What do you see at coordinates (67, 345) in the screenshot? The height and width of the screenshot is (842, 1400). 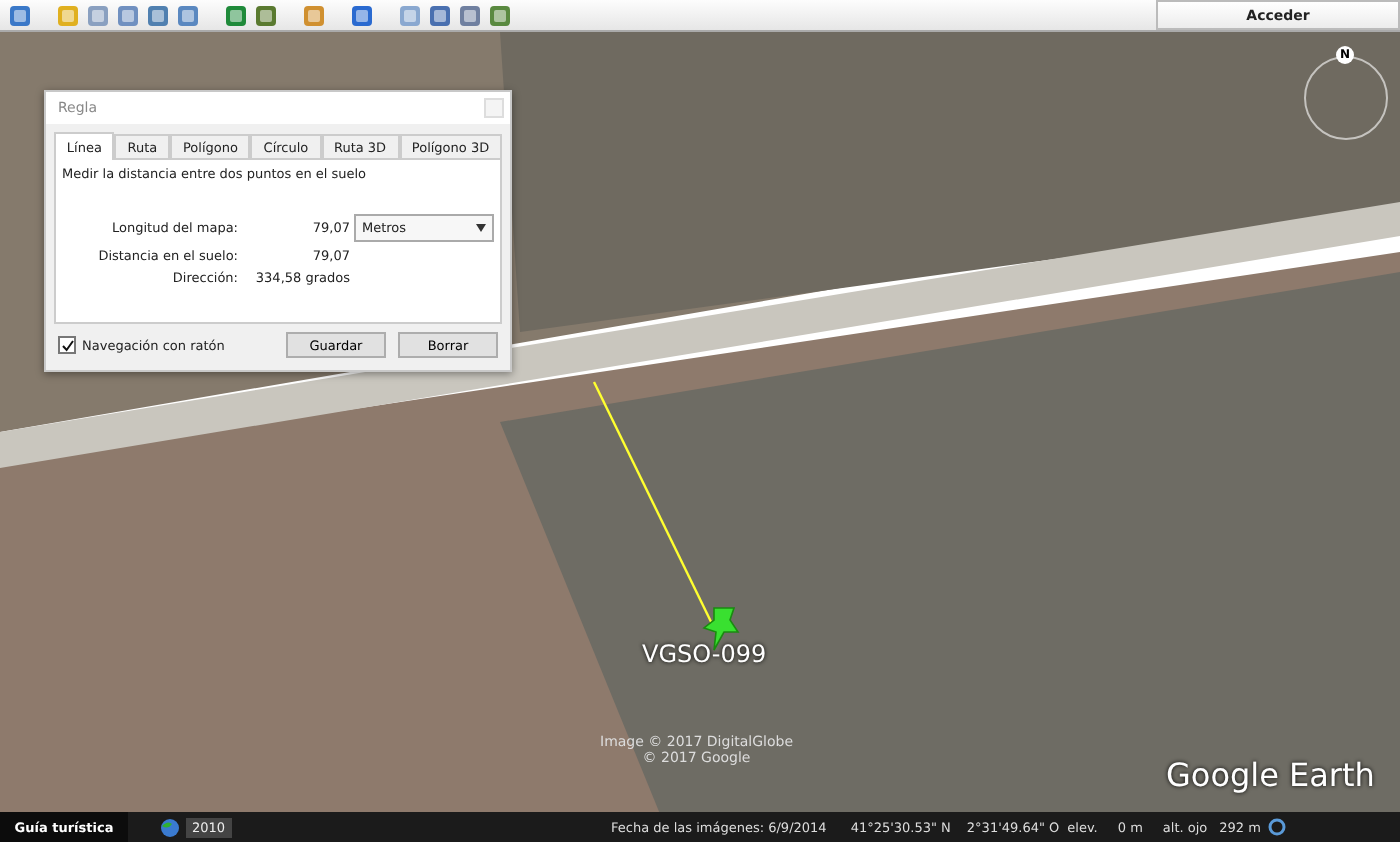 I see `checkbox` at bounding box center [67, 345].